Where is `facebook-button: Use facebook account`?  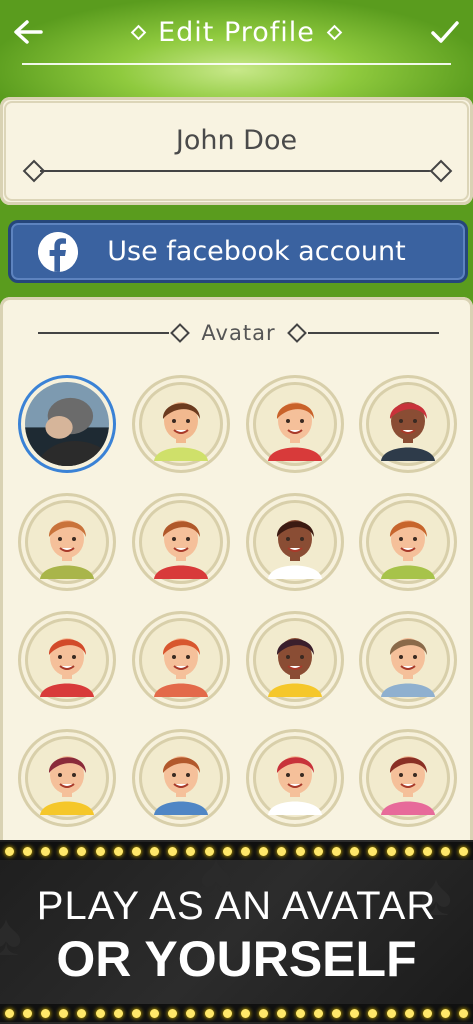
facebook-button: Use facebook account is located at coordinates (238, 251).